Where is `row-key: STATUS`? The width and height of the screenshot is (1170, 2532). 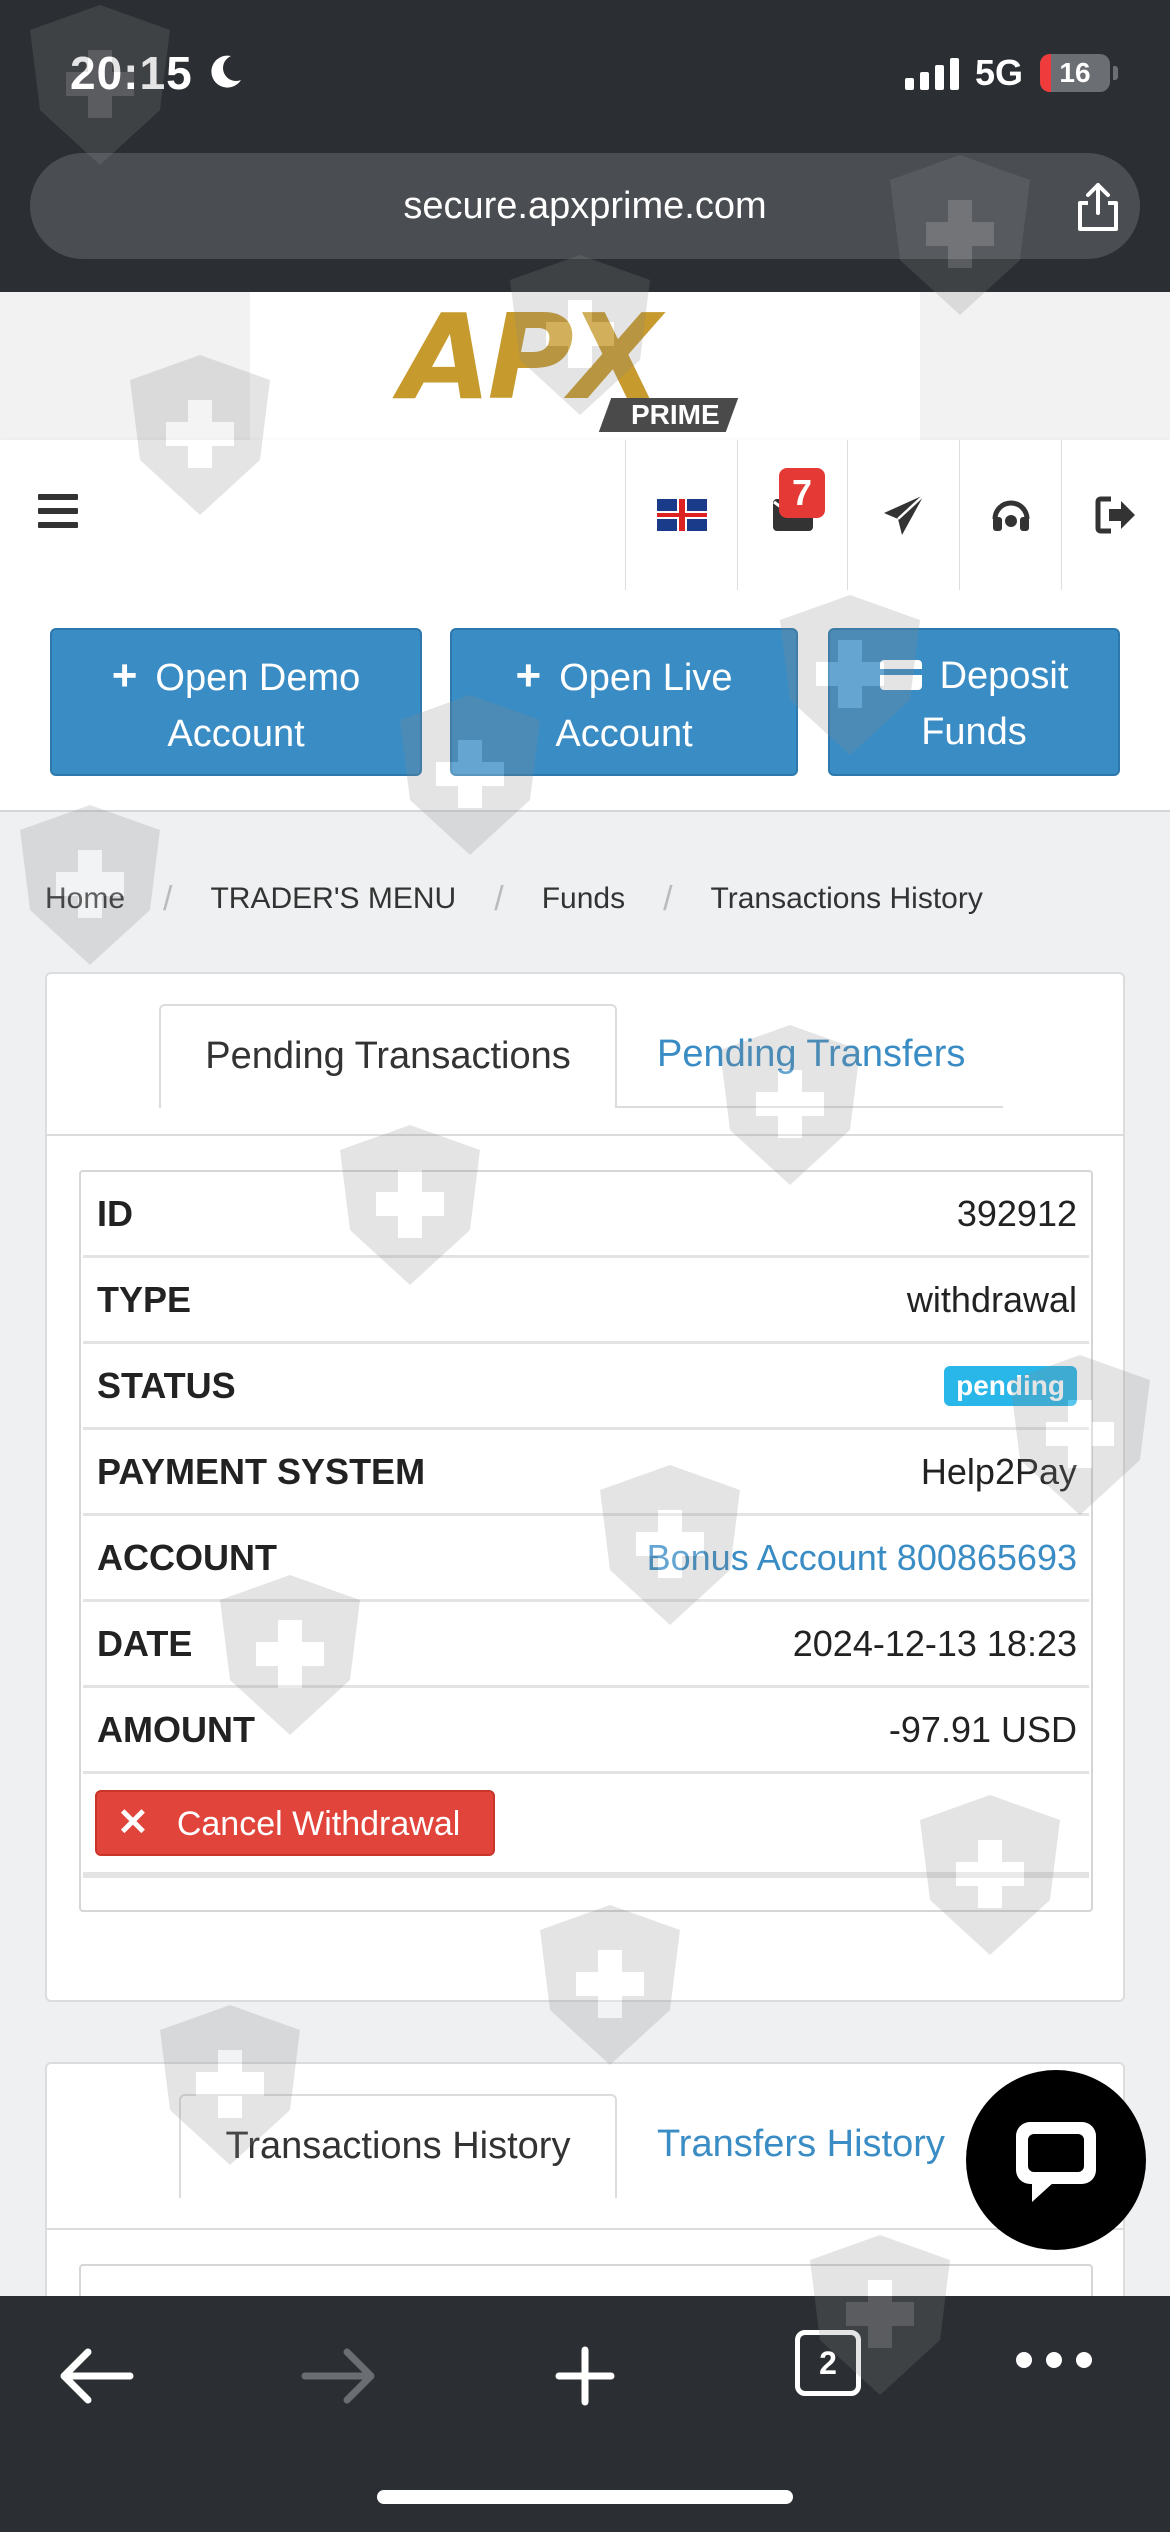
row-key: STATUS is located at coordinates (166, 1385).